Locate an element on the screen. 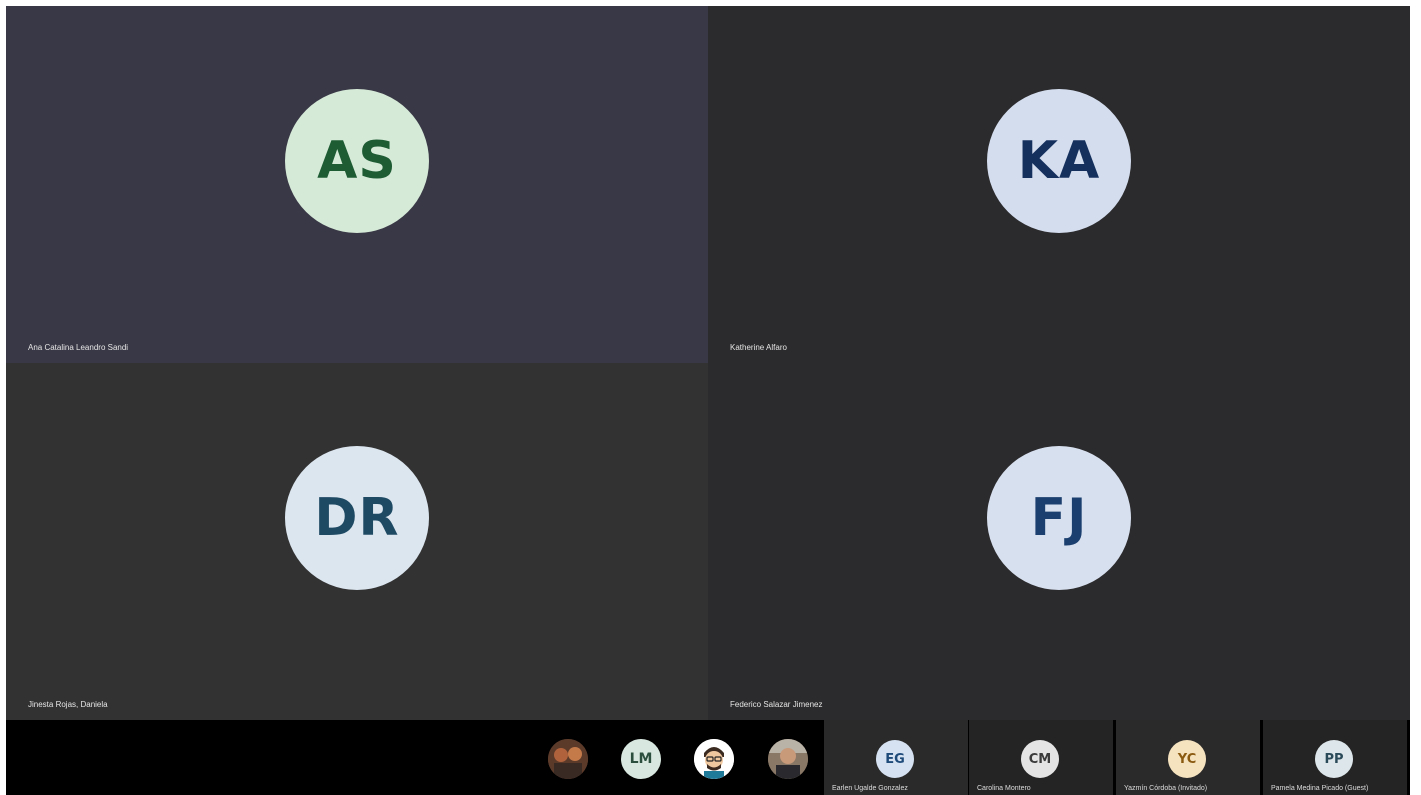 This screenshot has width=1421, height=795. participant-name: Yazmín Córdoba (Invitado) is located at coordinates (1166, 788).